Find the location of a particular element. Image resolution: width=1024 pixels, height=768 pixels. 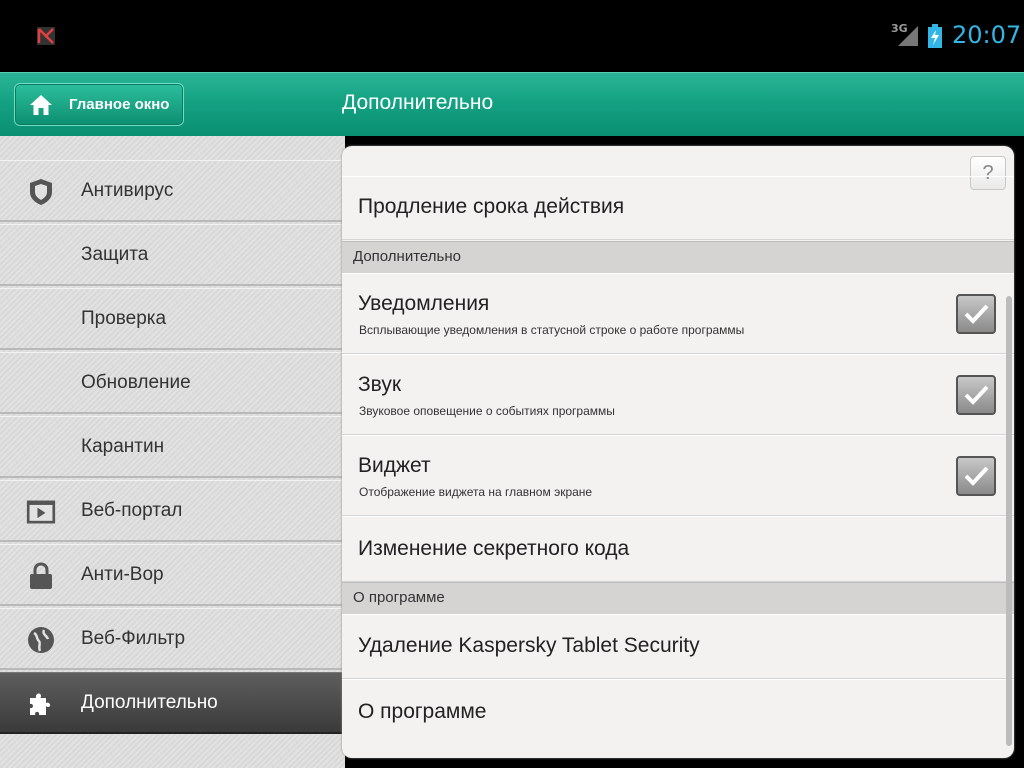

battery-icon is located at coordinates (935, 36).